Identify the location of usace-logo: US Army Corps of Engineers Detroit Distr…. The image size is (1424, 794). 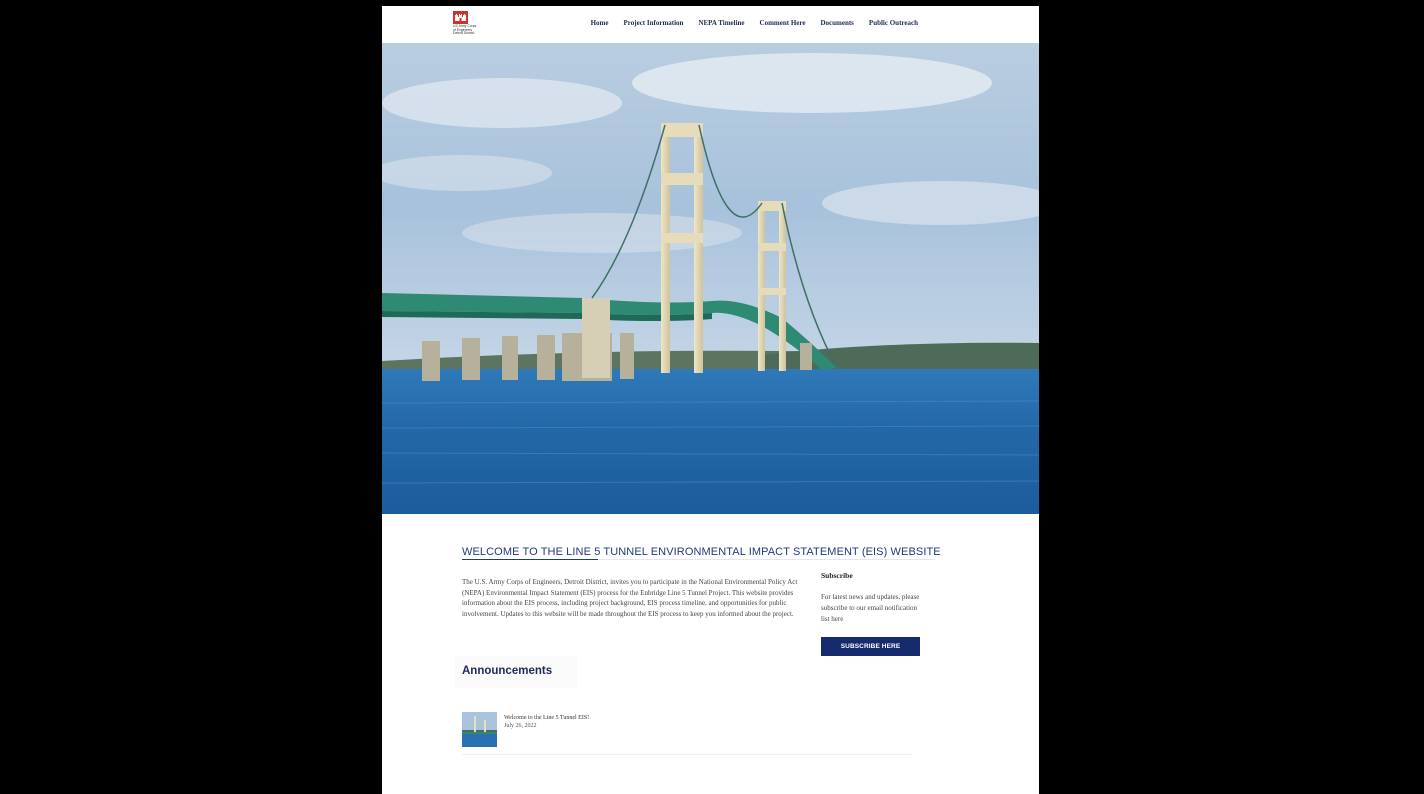
(473, 25).